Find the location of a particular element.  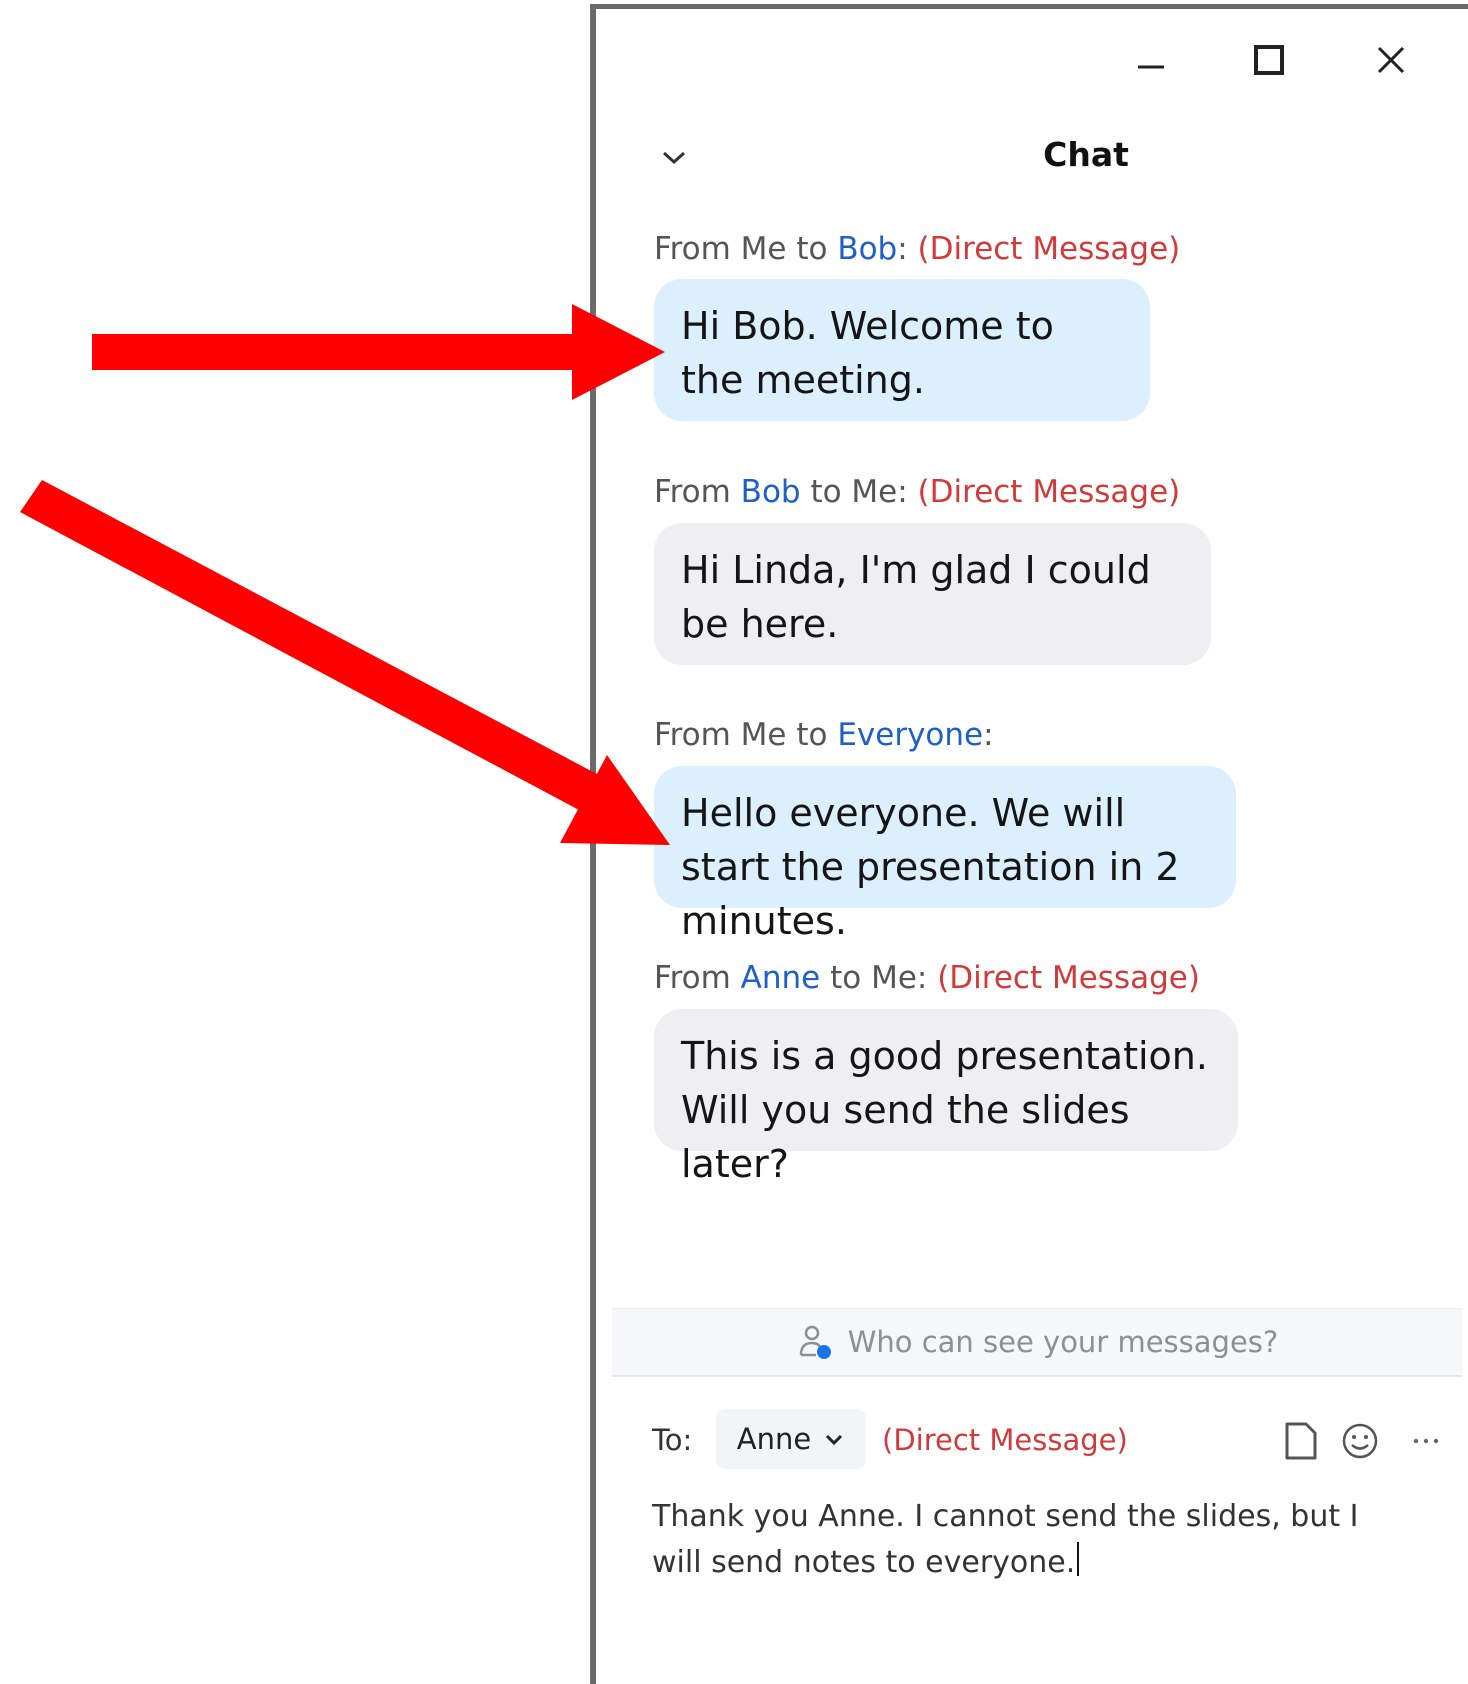

chat-header: Chat is located at coordinates (1032, 156).